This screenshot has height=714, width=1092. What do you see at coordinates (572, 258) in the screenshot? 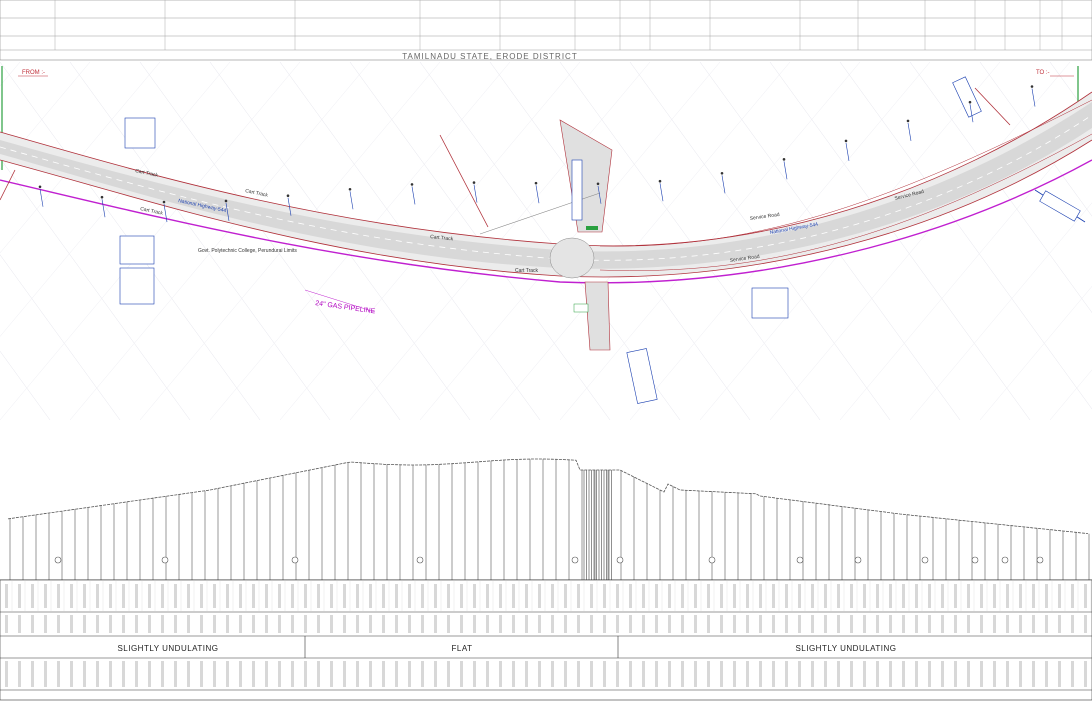
I see `junction-island` at bounding box center [572, 258].